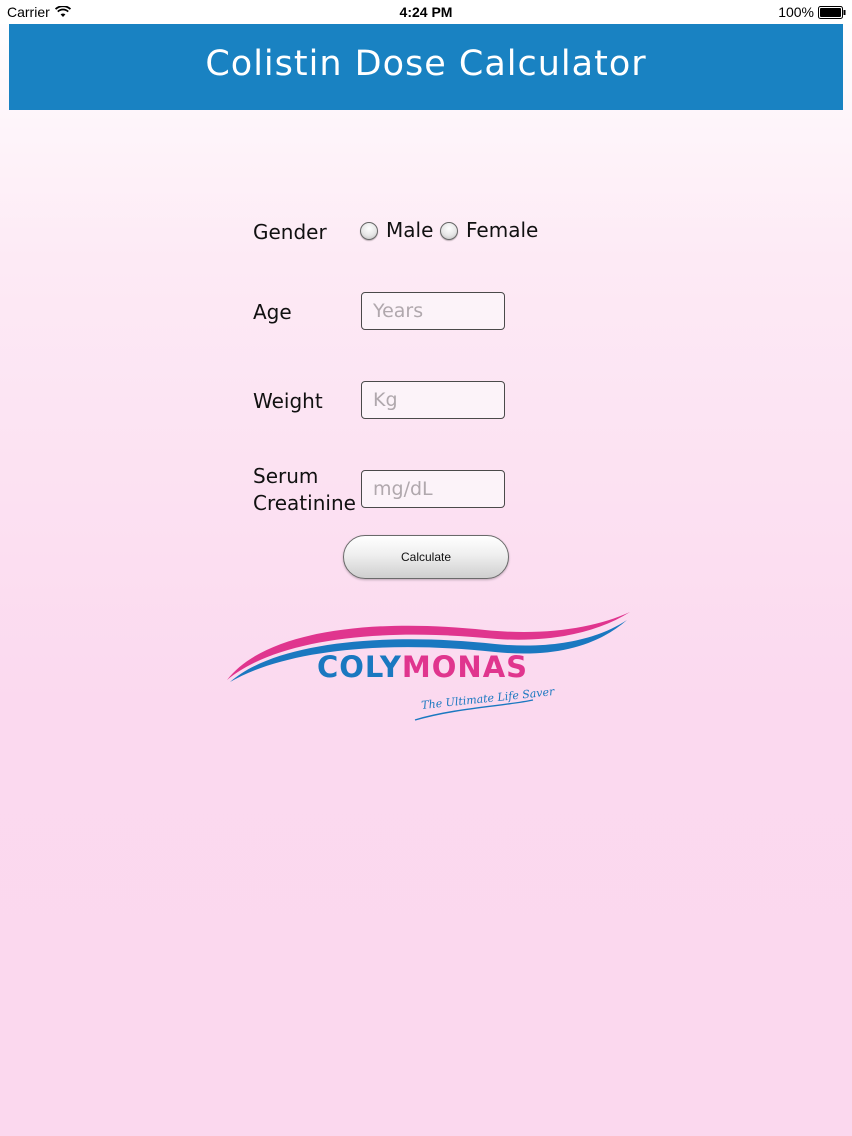 This screenshot has height=1136, width=852. What do you see at coordinates (304, 503) in the screenshot?
I see `creatinine-label-line2: Creatinine` at bounding box center [304, 503].